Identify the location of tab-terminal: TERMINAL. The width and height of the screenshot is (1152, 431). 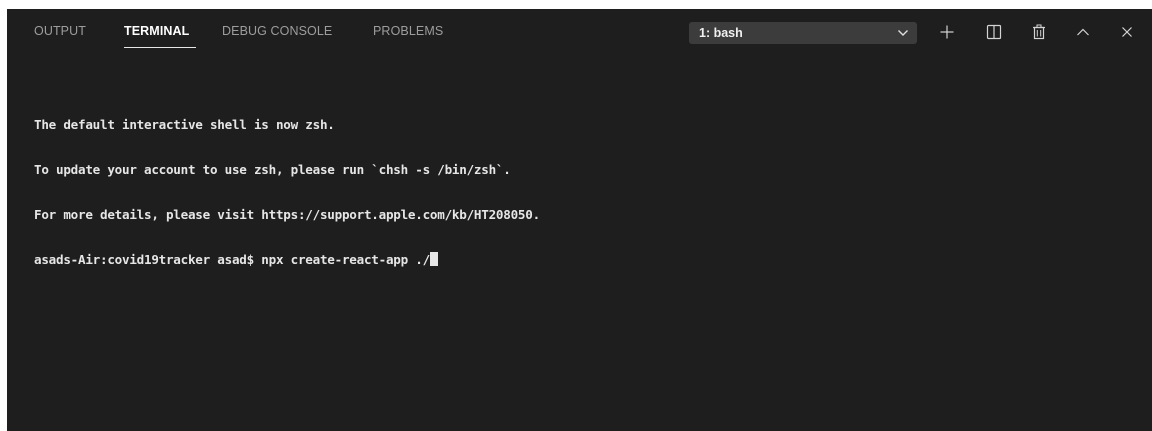
(156, 31).